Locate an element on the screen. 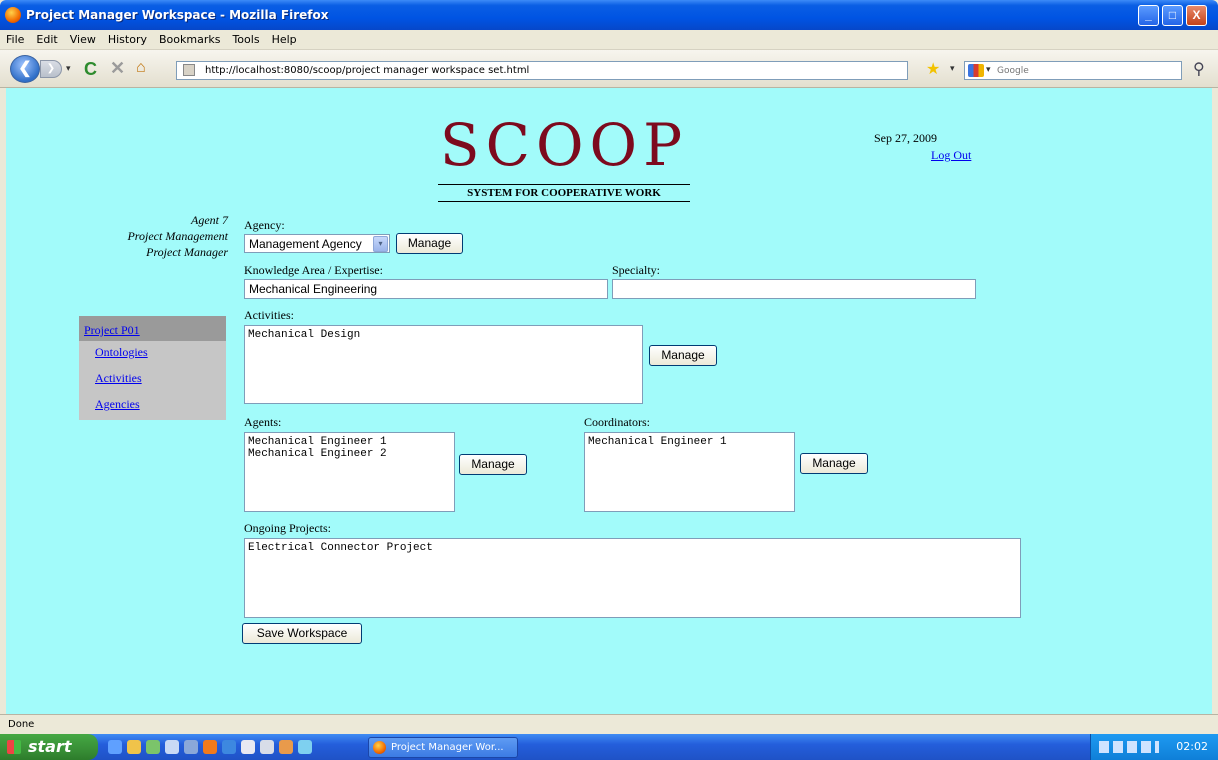  tray-icons is located at coordinates (1129, 747).